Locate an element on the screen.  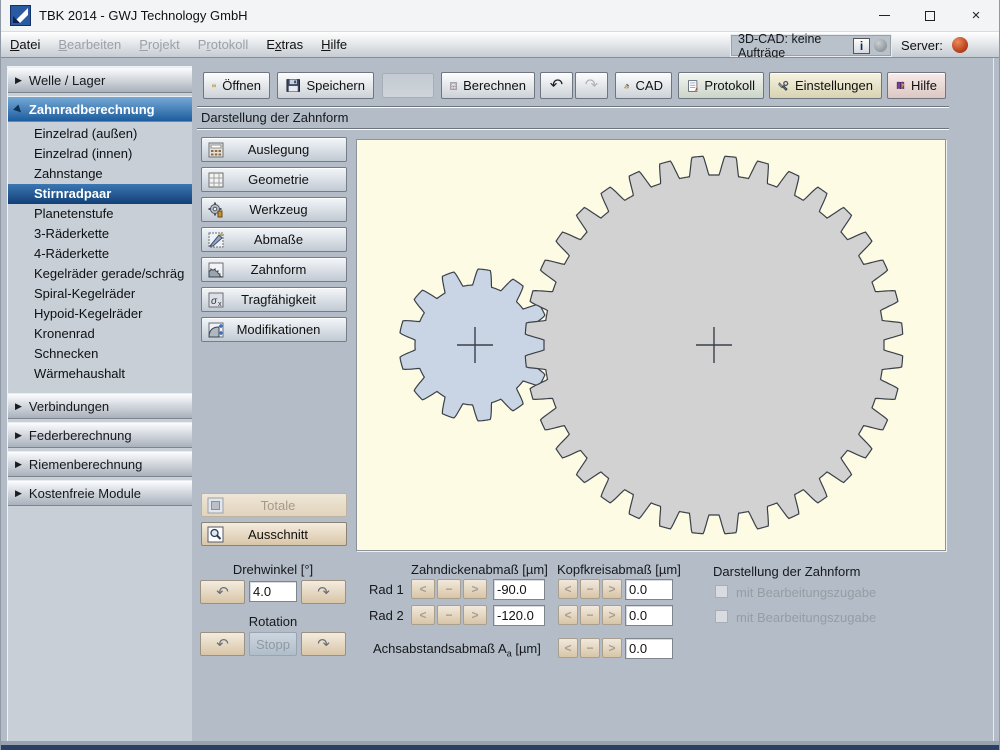
rotation-cw-button: ↷ is located at coordinates (323, 644).